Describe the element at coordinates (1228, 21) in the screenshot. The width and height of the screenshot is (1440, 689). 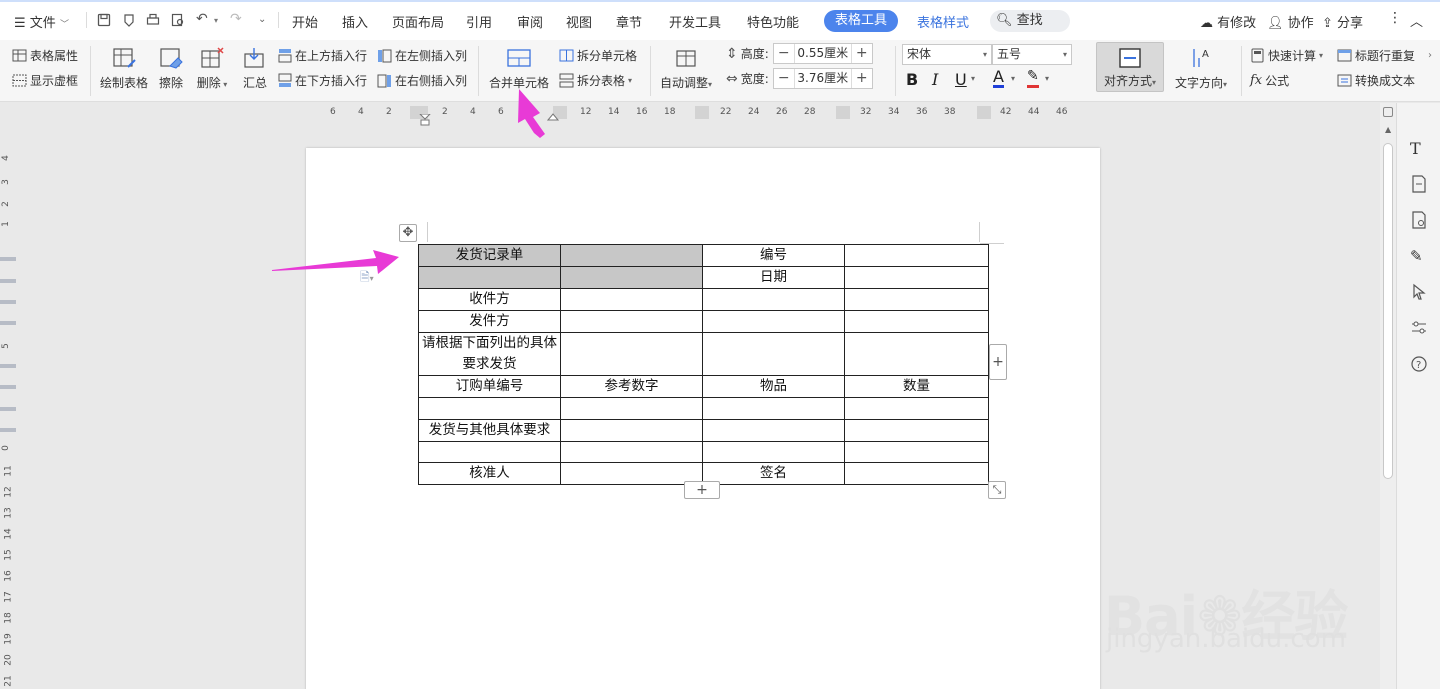
I see `cloud-status: ☁ 有修改` at that location.